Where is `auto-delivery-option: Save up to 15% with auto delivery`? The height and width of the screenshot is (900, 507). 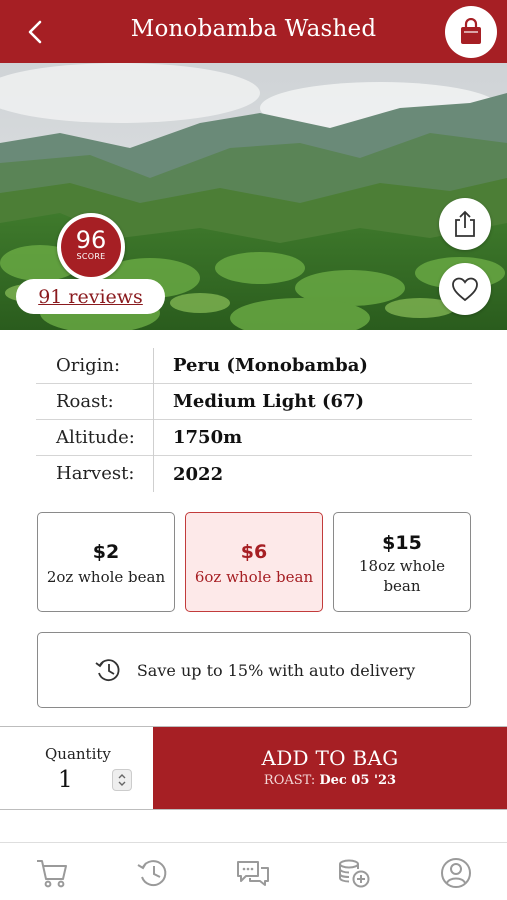
auto-delivery-option: Save up to 15% with auto delivery is located at coordinates (254, 670).